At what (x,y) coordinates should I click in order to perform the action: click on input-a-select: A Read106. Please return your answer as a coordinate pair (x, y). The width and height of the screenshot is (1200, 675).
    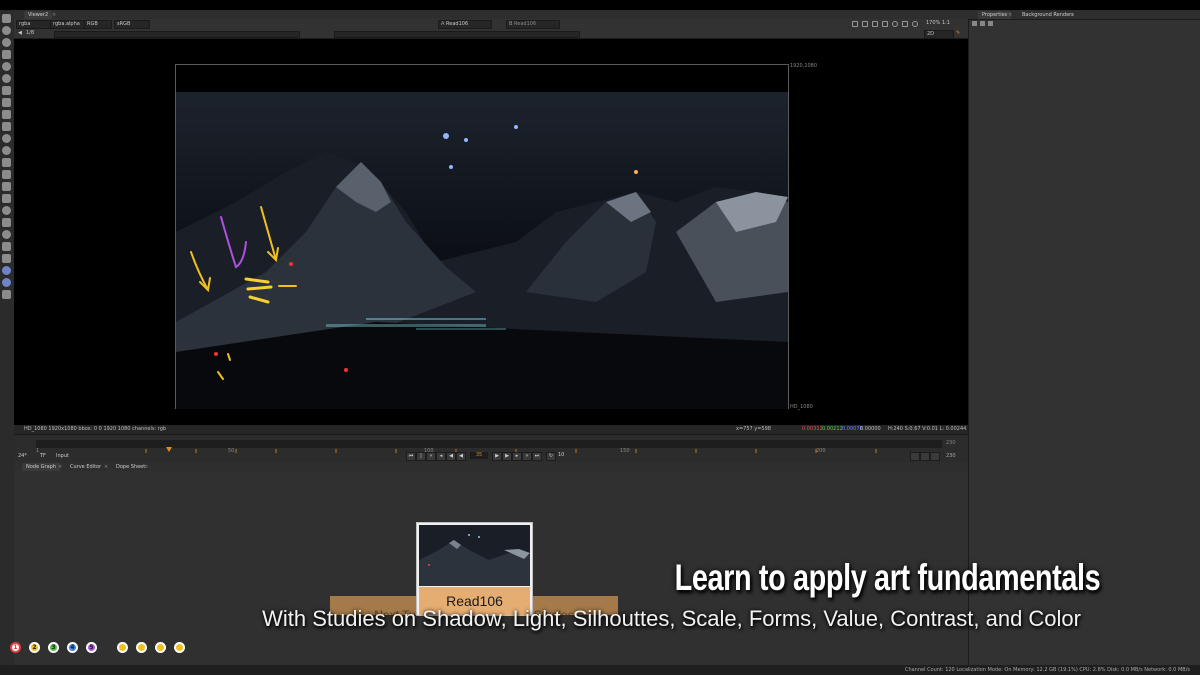
    Looking at the image, I should click on (465, 24).